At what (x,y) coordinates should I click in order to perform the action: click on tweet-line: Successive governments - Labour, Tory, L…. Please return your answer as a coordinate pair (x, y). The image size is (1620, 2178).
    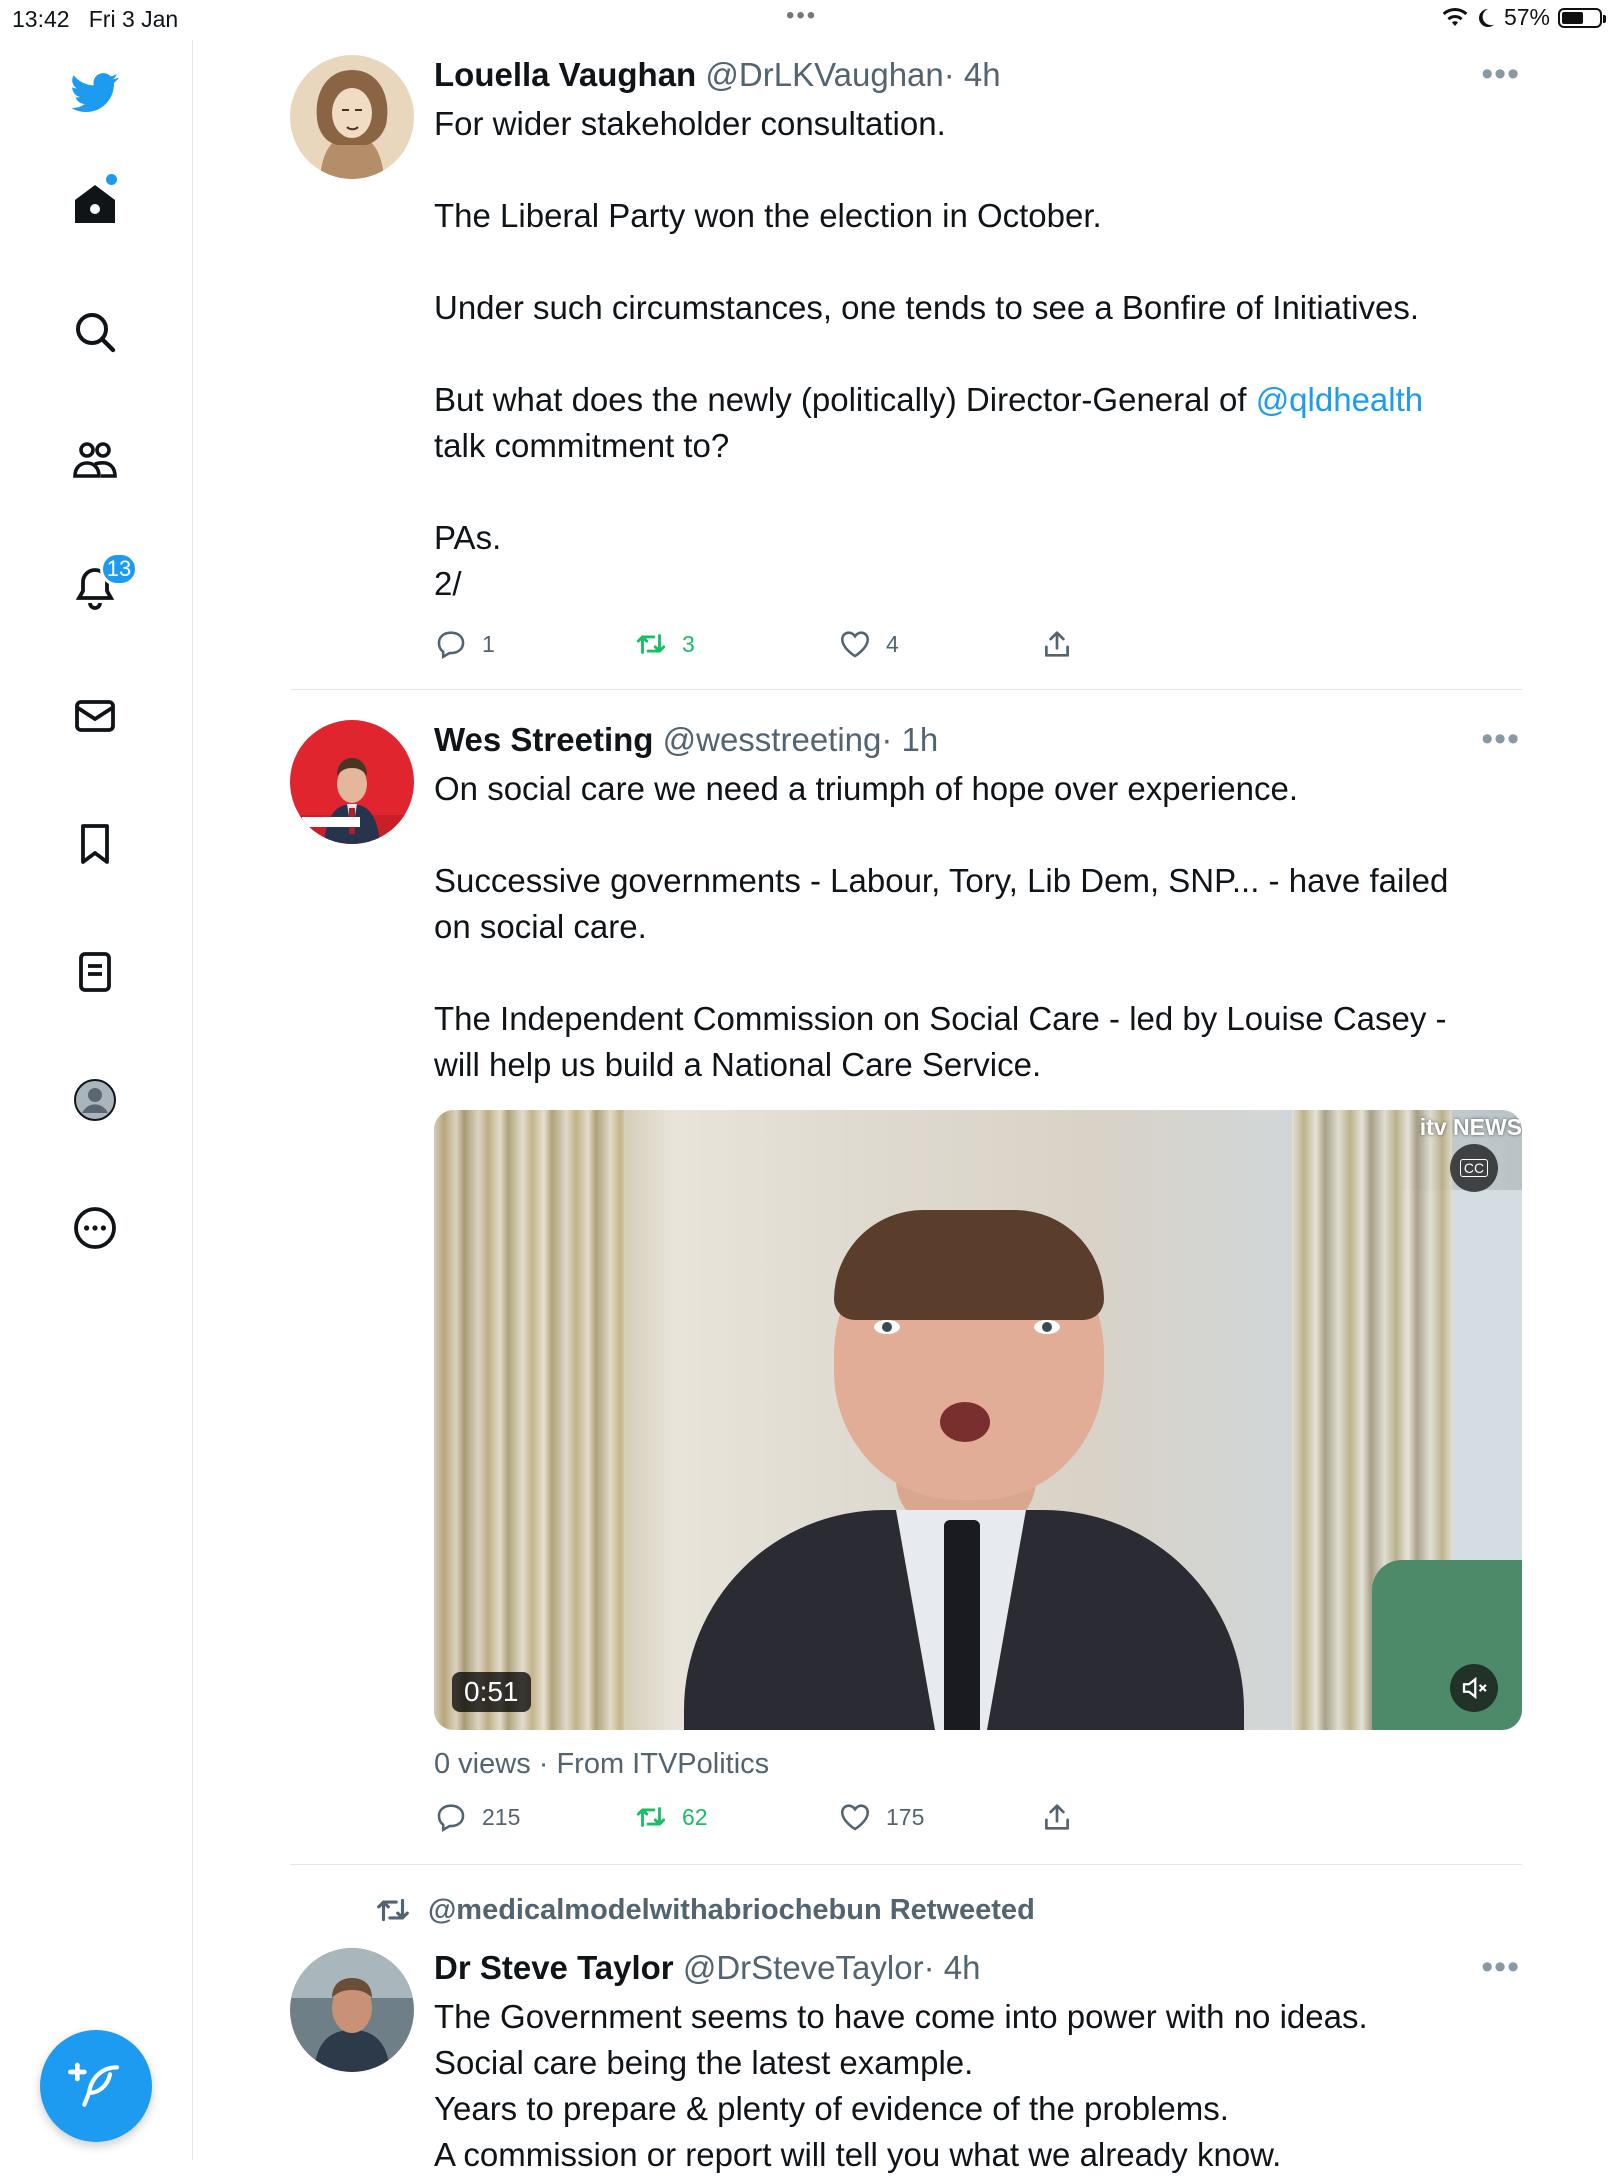
    Looking at the image, I should click on (941, 880).